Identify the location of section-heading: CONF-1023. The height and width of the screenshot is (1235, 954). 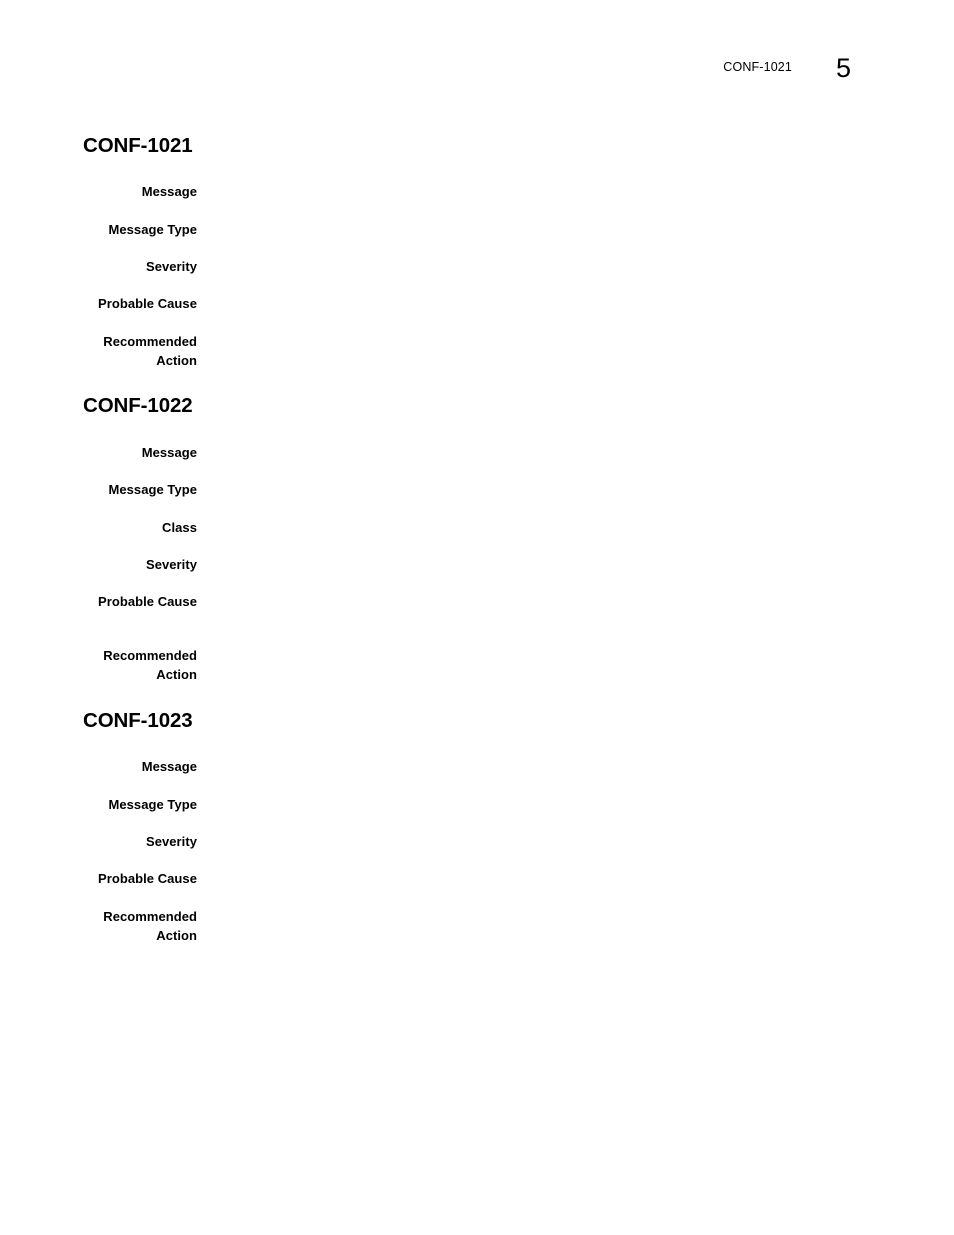
(138, 720).